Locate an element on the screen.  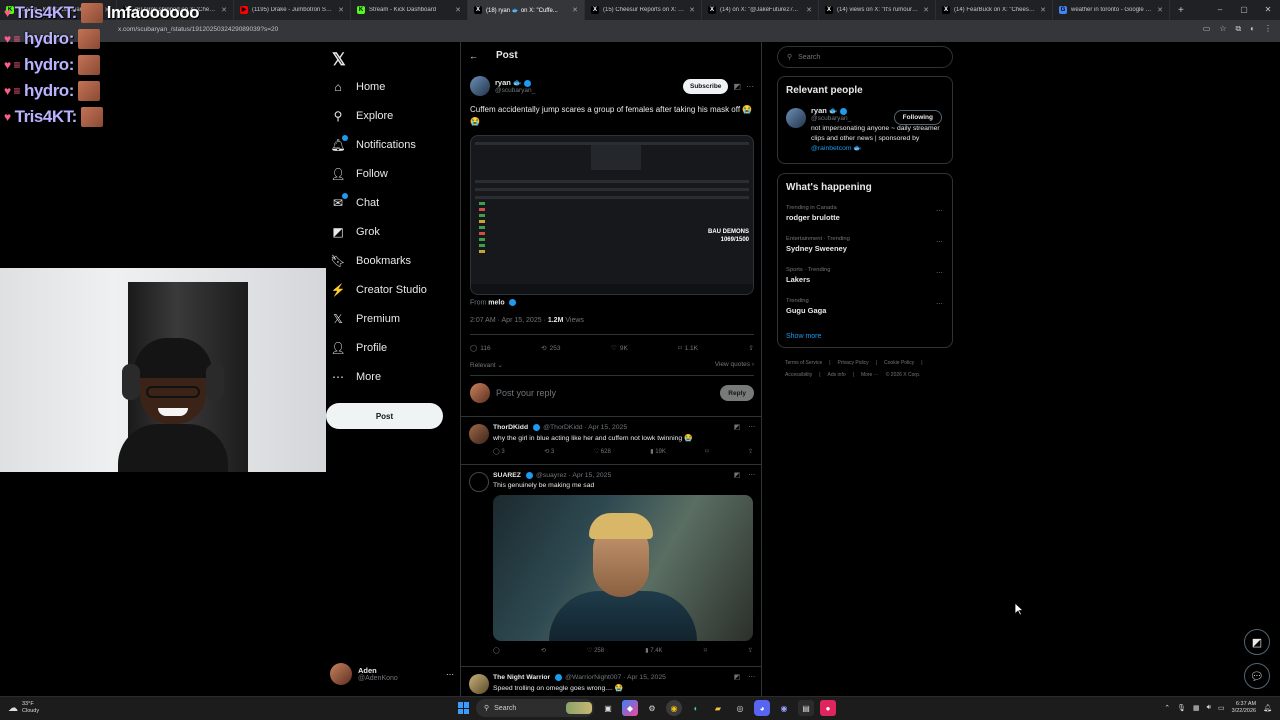
app-icon: ◉ is located at coordinates (784, 708).